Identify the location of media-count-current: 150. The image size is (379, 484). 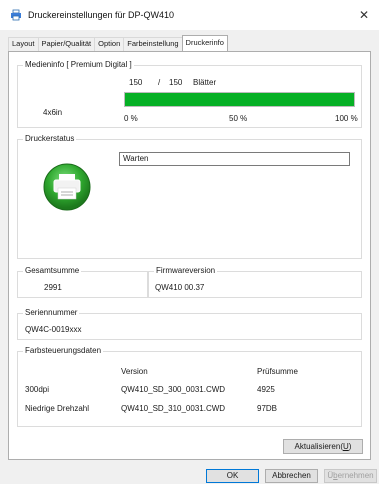
(136, 82).